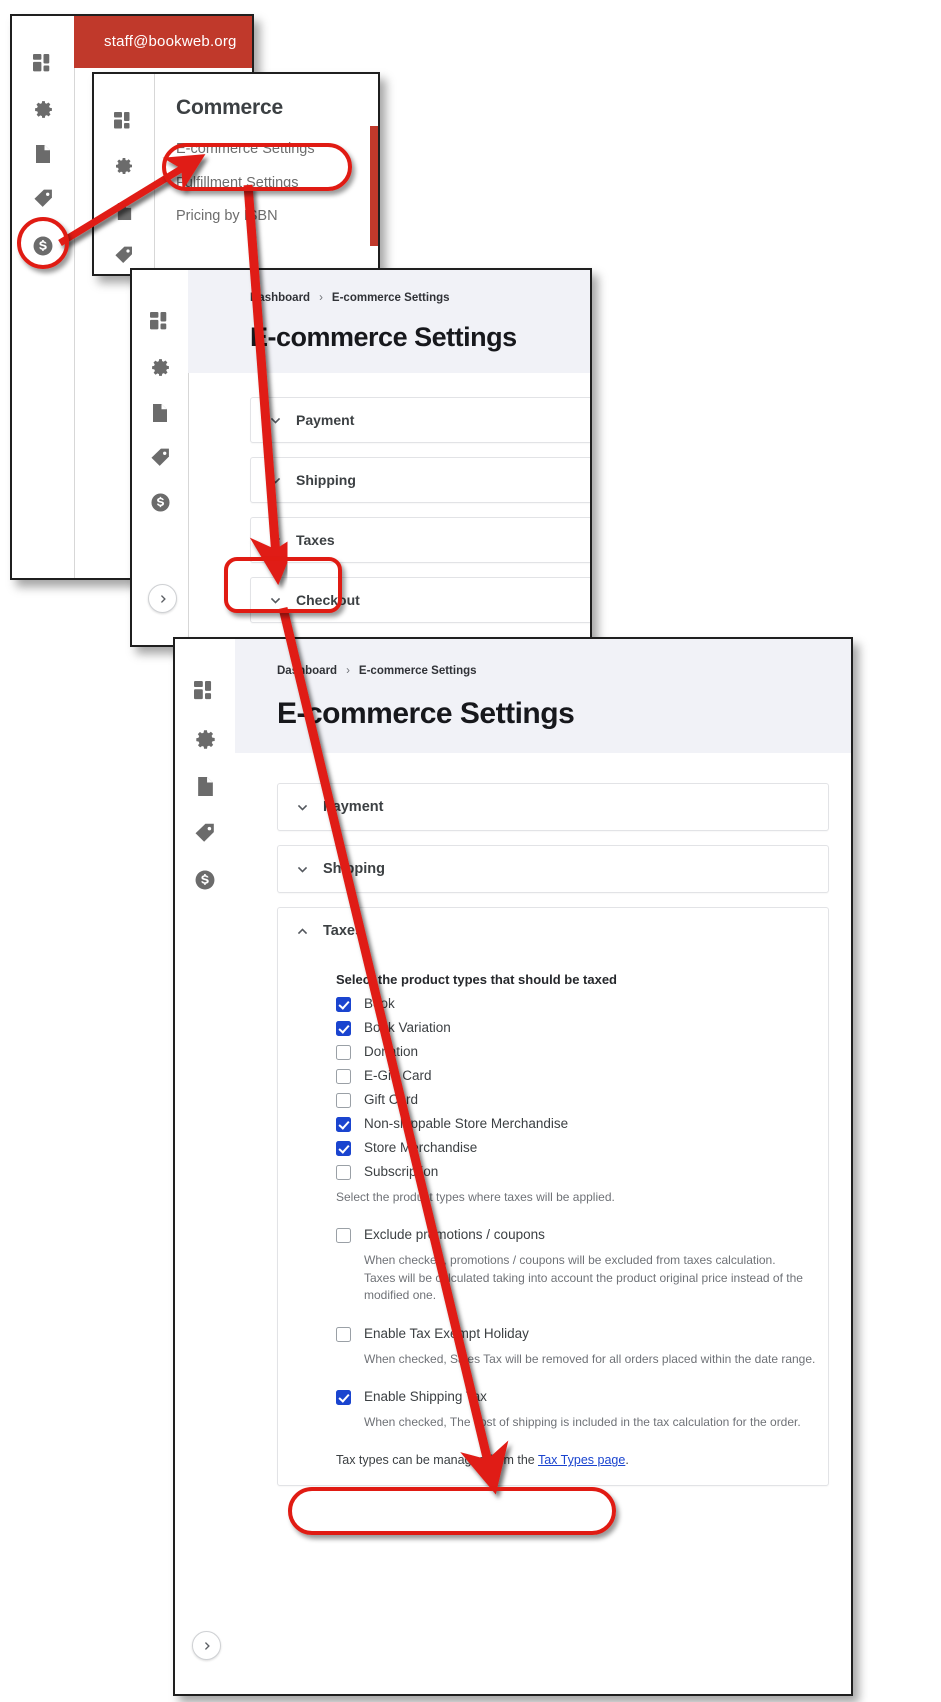 Image resolution: width=941 pixels, height=1702 pixels. Describe the element at coordinates (277, 216) in the screenshot. I see `menu-item-pricing-by-isbn: Pricing by ISBN` at that location.